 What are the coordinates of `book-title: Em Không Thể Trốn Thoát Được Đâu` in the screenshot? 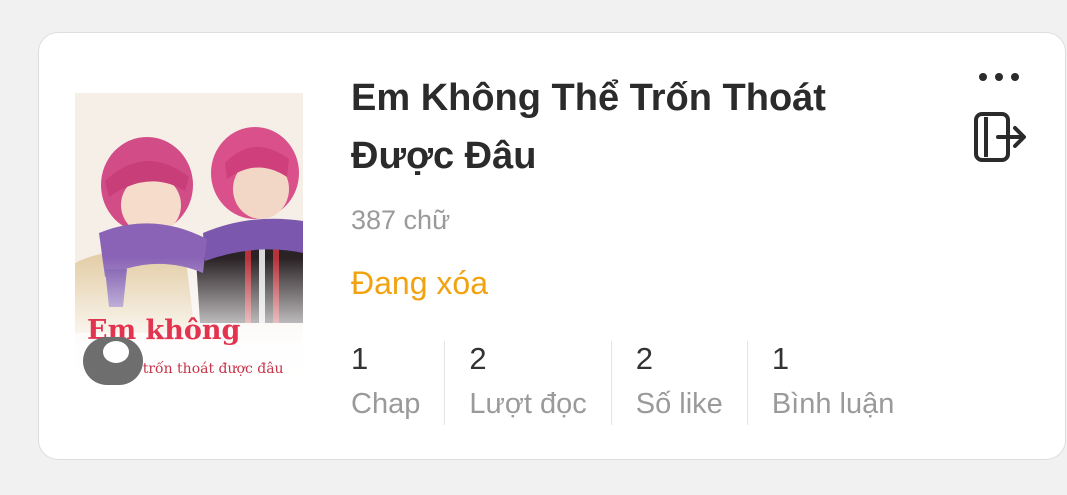 It's located at (631, 127).